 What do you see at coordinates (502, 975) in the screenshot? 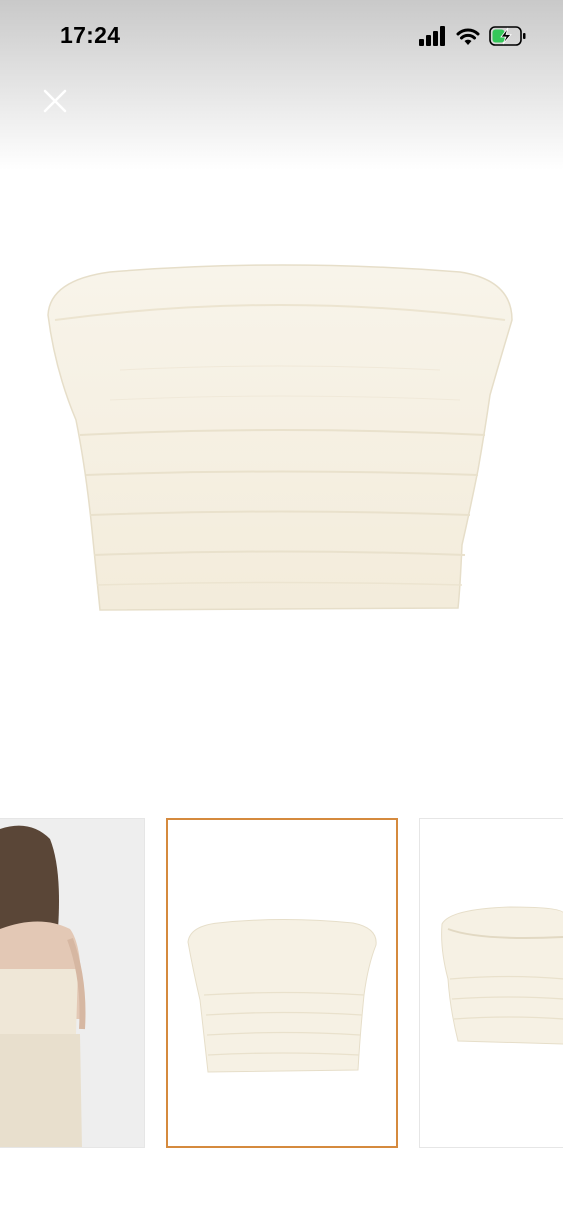
I see `product-angle-illustration` at bounding box center [502, 975].